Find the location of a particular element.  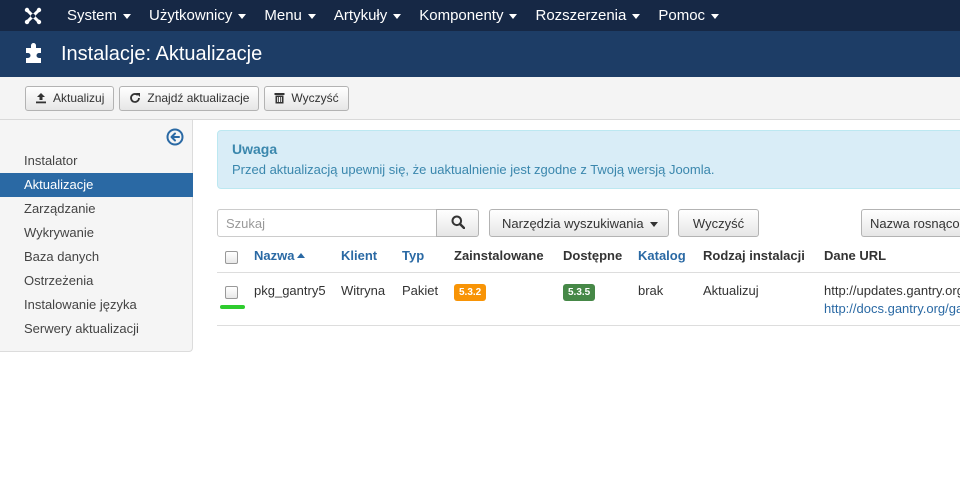

find-updates-button-label: Znajdź aktualizacje is located at coordinates (198, 98).